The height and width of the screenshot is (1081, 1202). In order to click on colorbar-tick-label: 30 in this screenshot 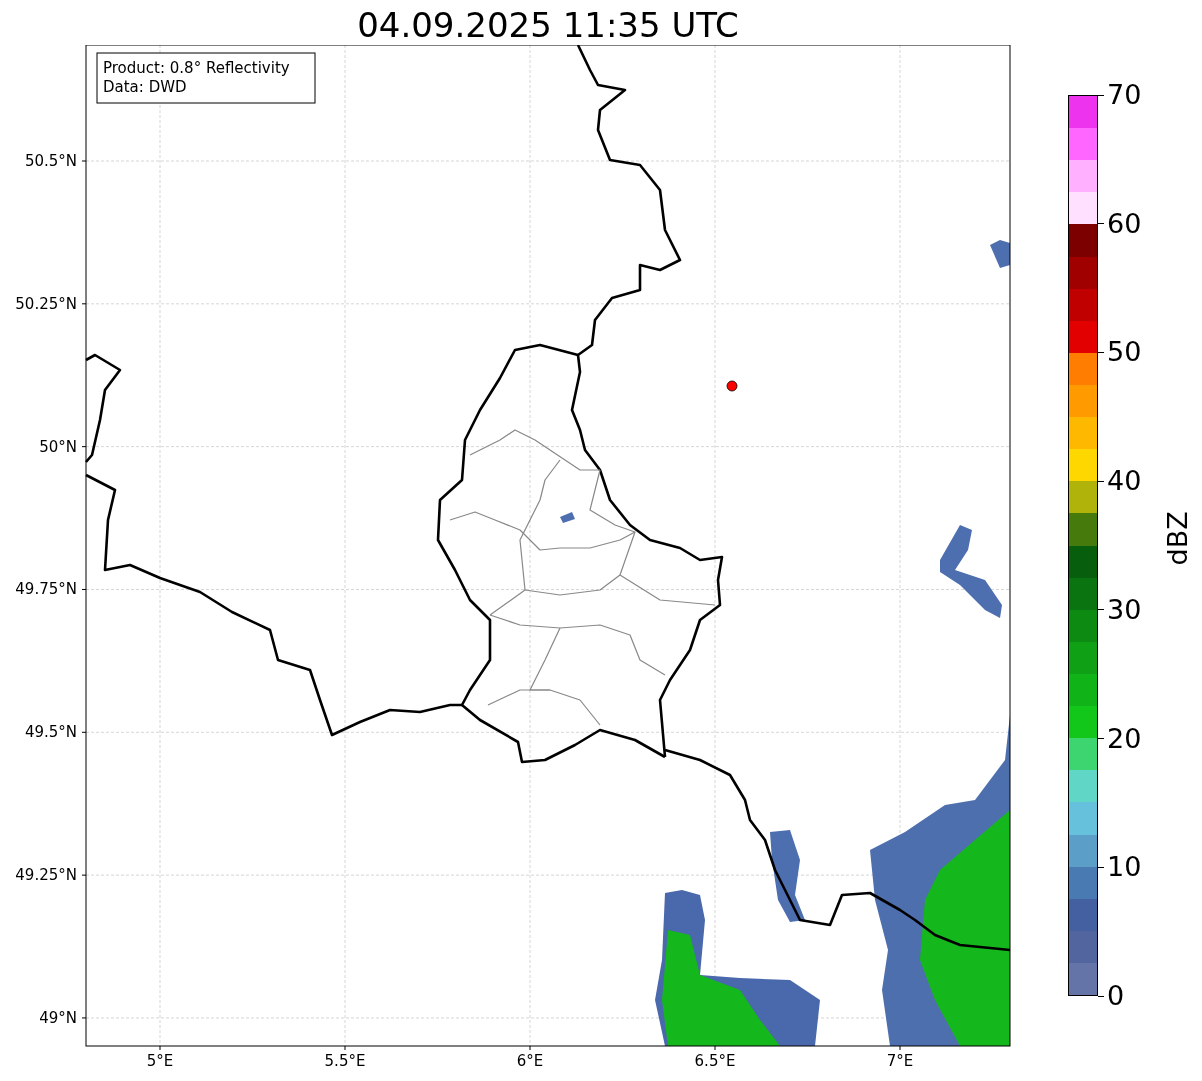, I will do `click(1124, 609)`.